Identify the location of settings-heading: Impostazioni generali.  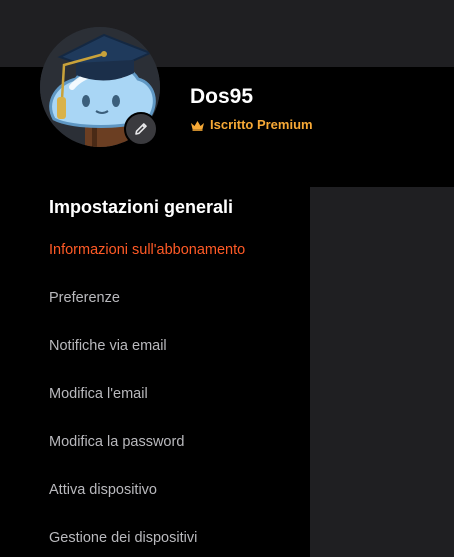
(141, 207).